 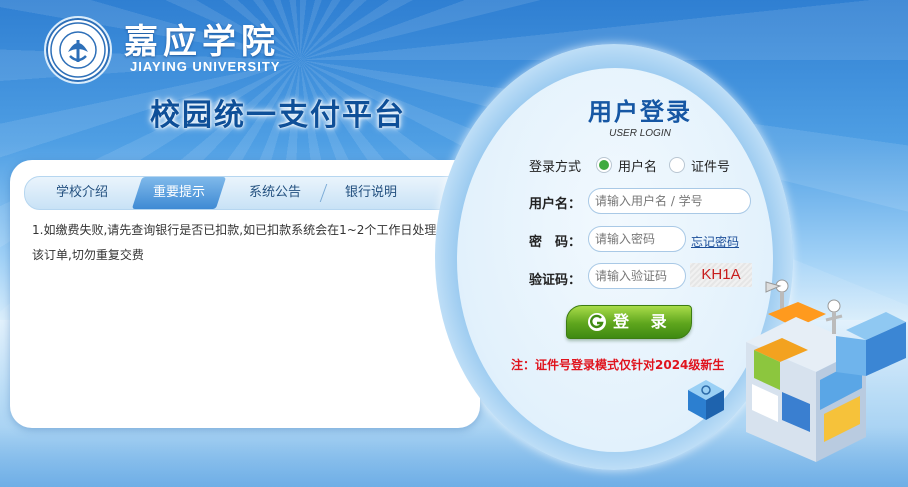 I want to click on password-label: 密 码：, so click(x=555, y=242).